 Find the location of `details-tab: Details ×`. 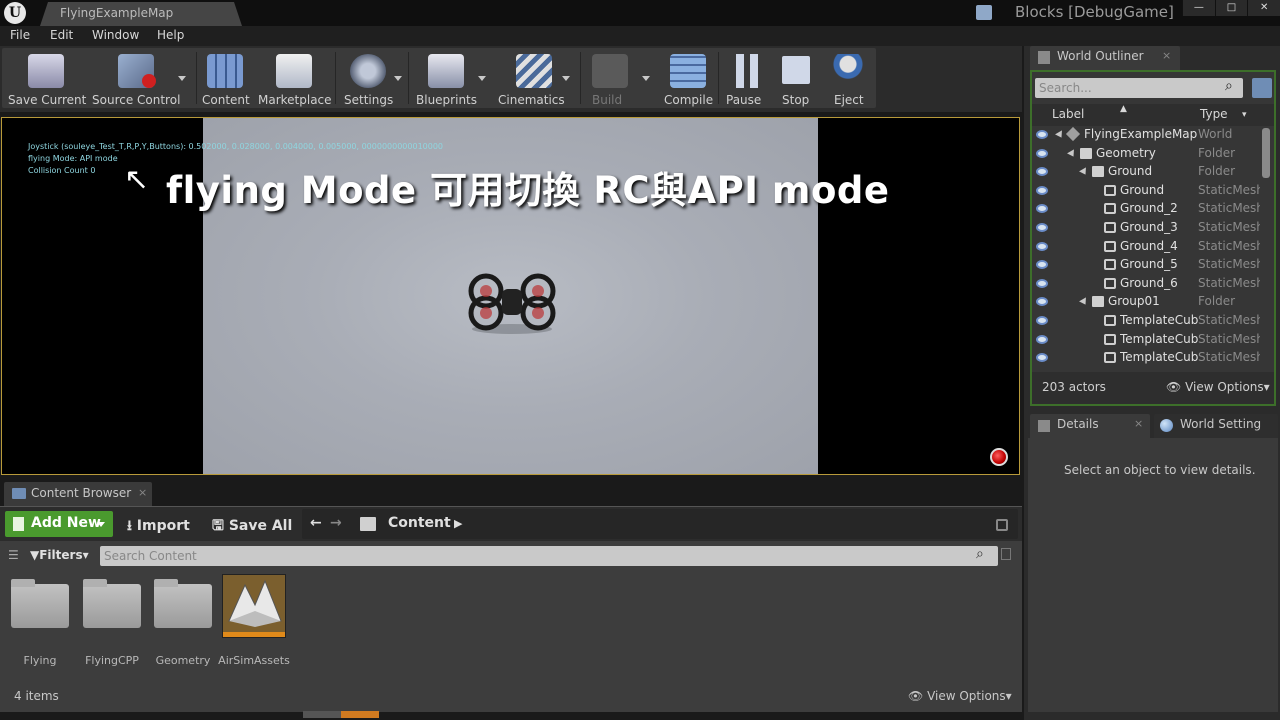

details-tab: Details × is located at coordinates (1090, 426).